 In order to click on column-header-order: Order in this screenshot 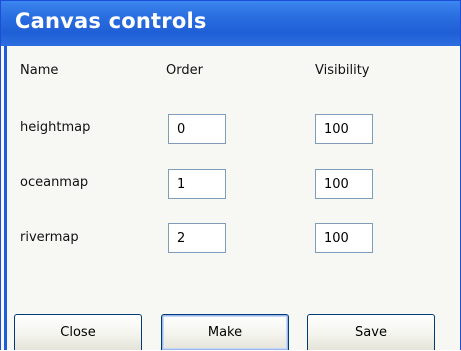, I will do `click(184, 70)`.